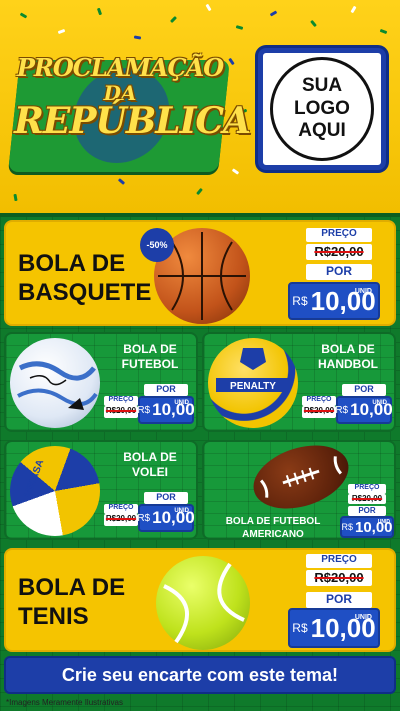 This screenshot has height=711, width=400. I want to click on product-name: BOLA DE HANDBOL, so click(348, 357).